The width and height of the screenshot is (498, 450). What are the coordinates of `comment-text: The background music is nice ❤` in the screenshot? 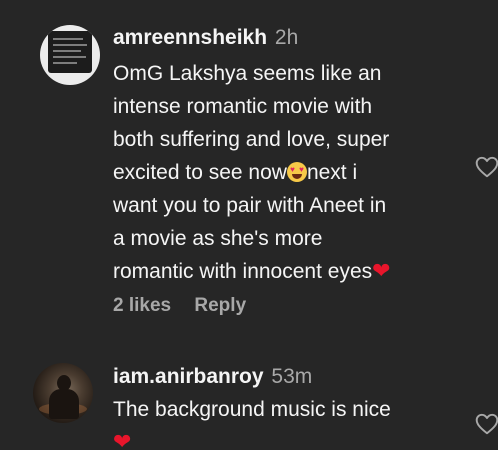 It's located at (288, 421).